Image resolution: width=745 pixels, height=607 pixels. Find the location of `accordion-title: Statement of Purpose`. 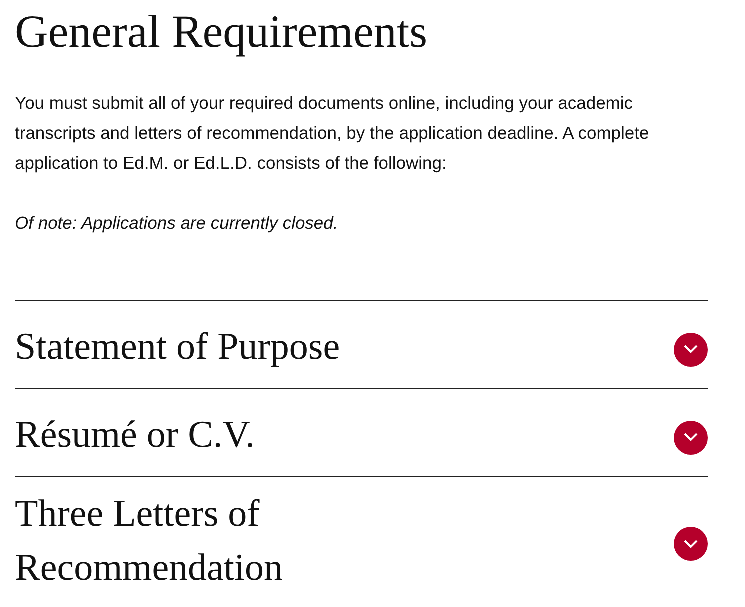

accordion-title: Statement of Purpose is located at coordinates (177, 347).